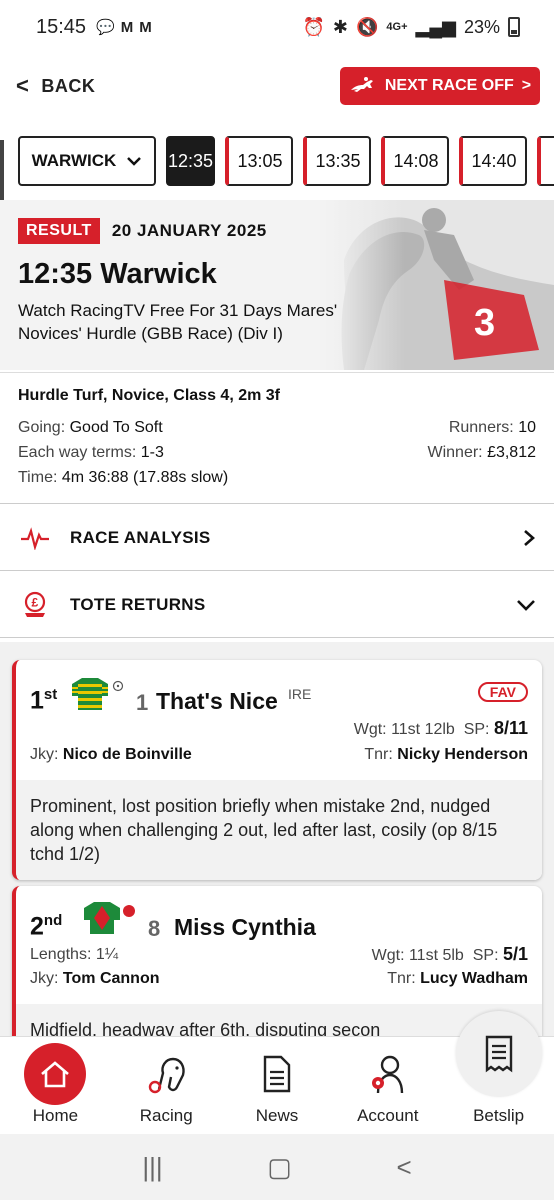 The width and height of the screenshot is (554, 1200). What do you see at coordinates (74, 160) in the screenshot?
I see `venue-label: WARWICK` at bounding box center [74, 160].